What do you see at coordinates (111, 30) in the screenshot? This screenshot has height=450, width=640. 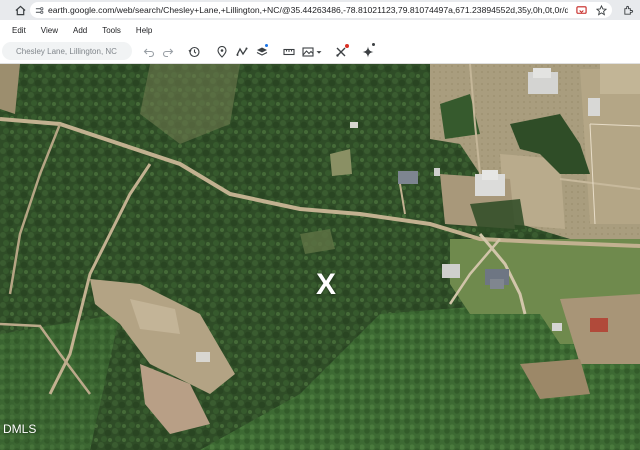 I see `menu-tools: Tools` at bounding box center [111, 30].